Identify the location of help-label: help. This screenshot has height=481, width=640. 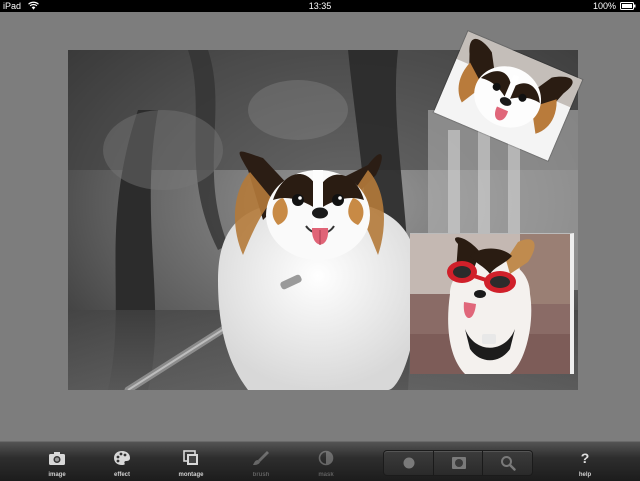
(585, 475).